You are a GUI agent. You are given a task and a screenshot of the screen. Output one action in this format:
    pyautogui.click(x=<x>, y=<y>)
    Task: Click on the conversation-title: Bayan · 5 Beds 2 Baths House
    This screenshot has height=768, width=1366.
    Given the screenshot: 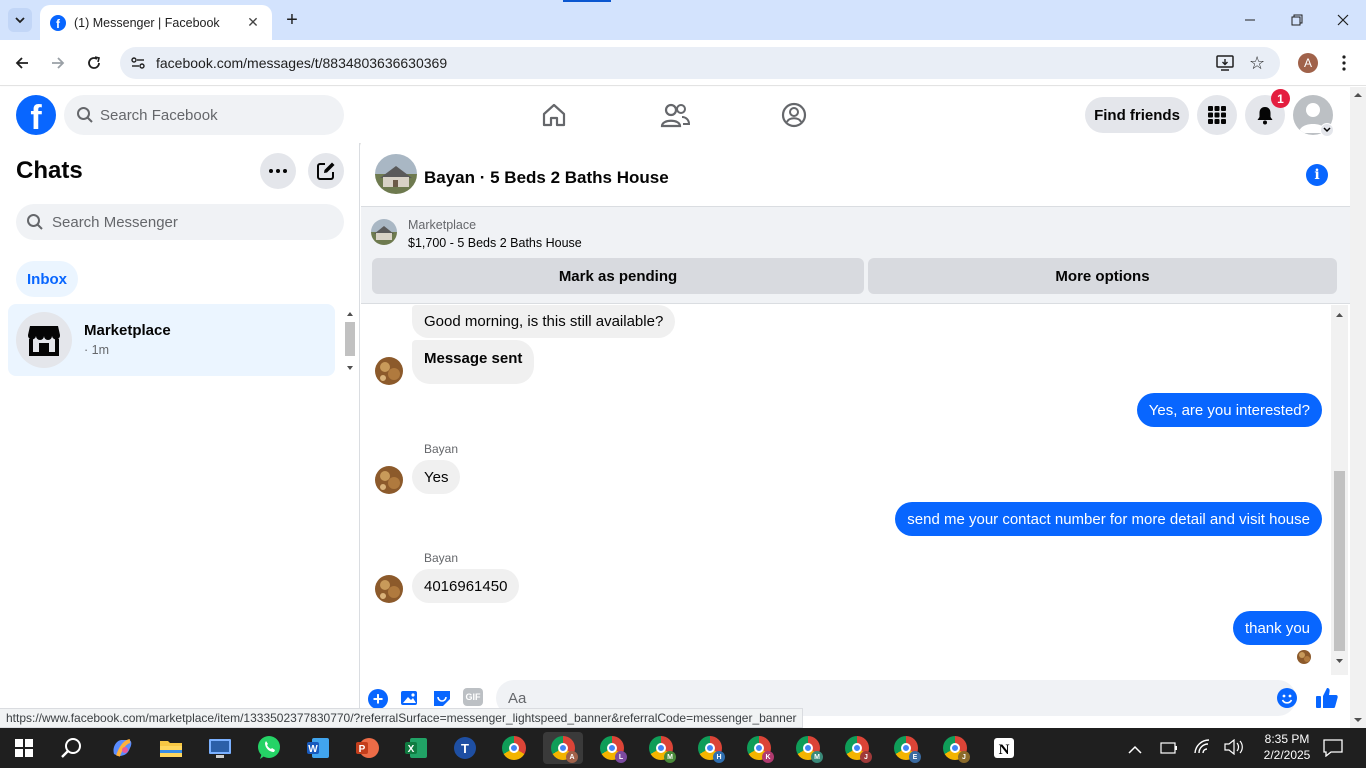 What is the action you would take?
    pyautogui.click(x=546, y=178)
    